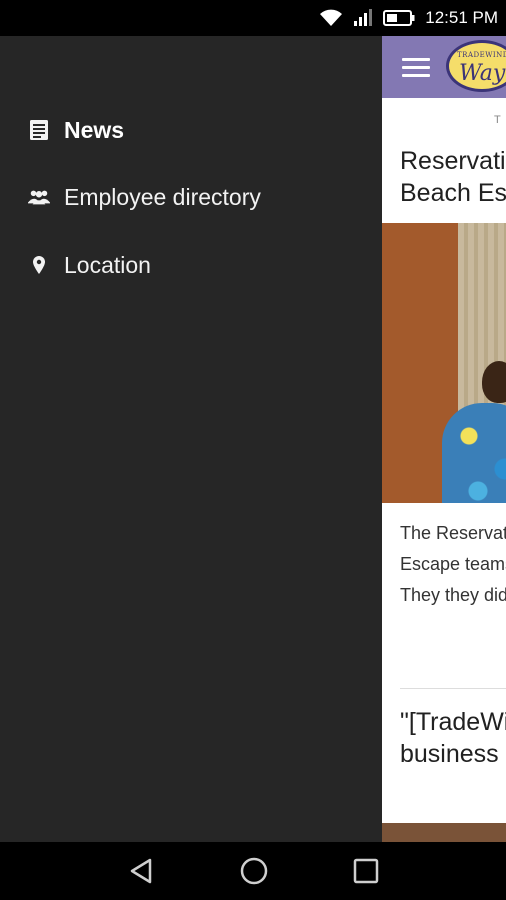 The height and width of the screenshot is (900, 506). I want to click on drawer-item-label: Location, so click(107, 264).